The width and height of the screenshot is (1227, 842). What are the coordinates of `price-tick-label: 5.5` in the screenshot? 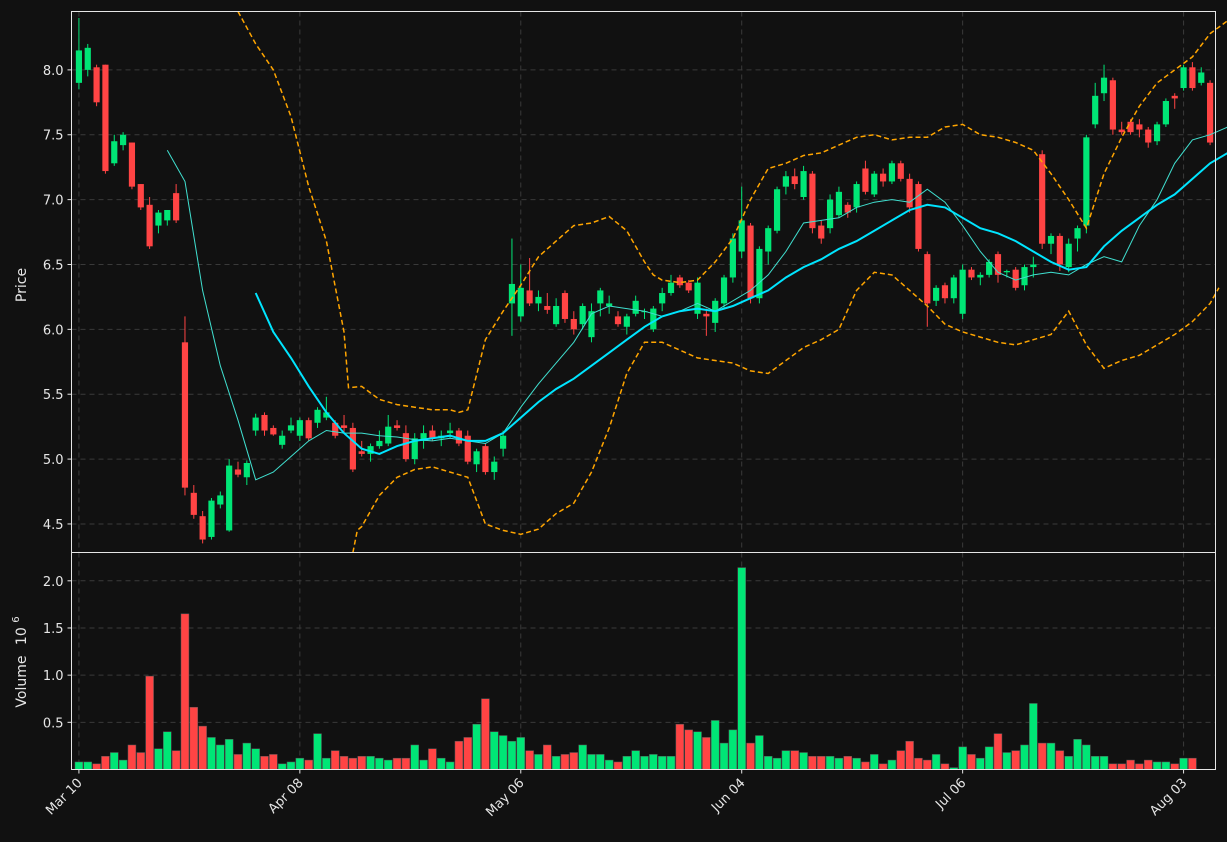 It's located at (53, 395).